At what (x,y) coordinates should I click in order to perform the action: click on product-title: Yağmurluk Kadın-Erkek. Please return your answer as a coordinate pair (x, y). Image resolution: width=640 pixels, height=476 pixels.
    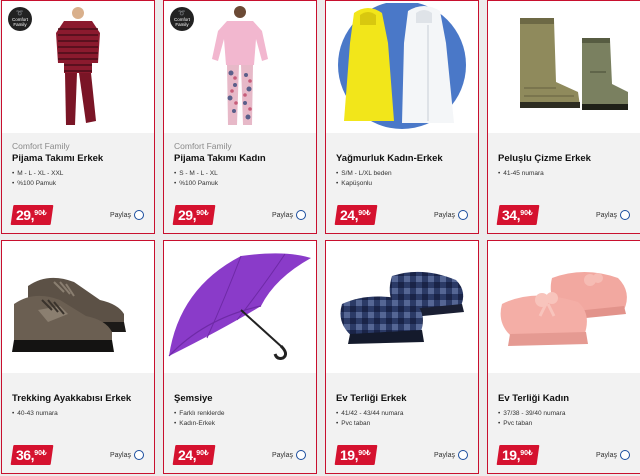
    Looking at the image, I should click on (389, 158).